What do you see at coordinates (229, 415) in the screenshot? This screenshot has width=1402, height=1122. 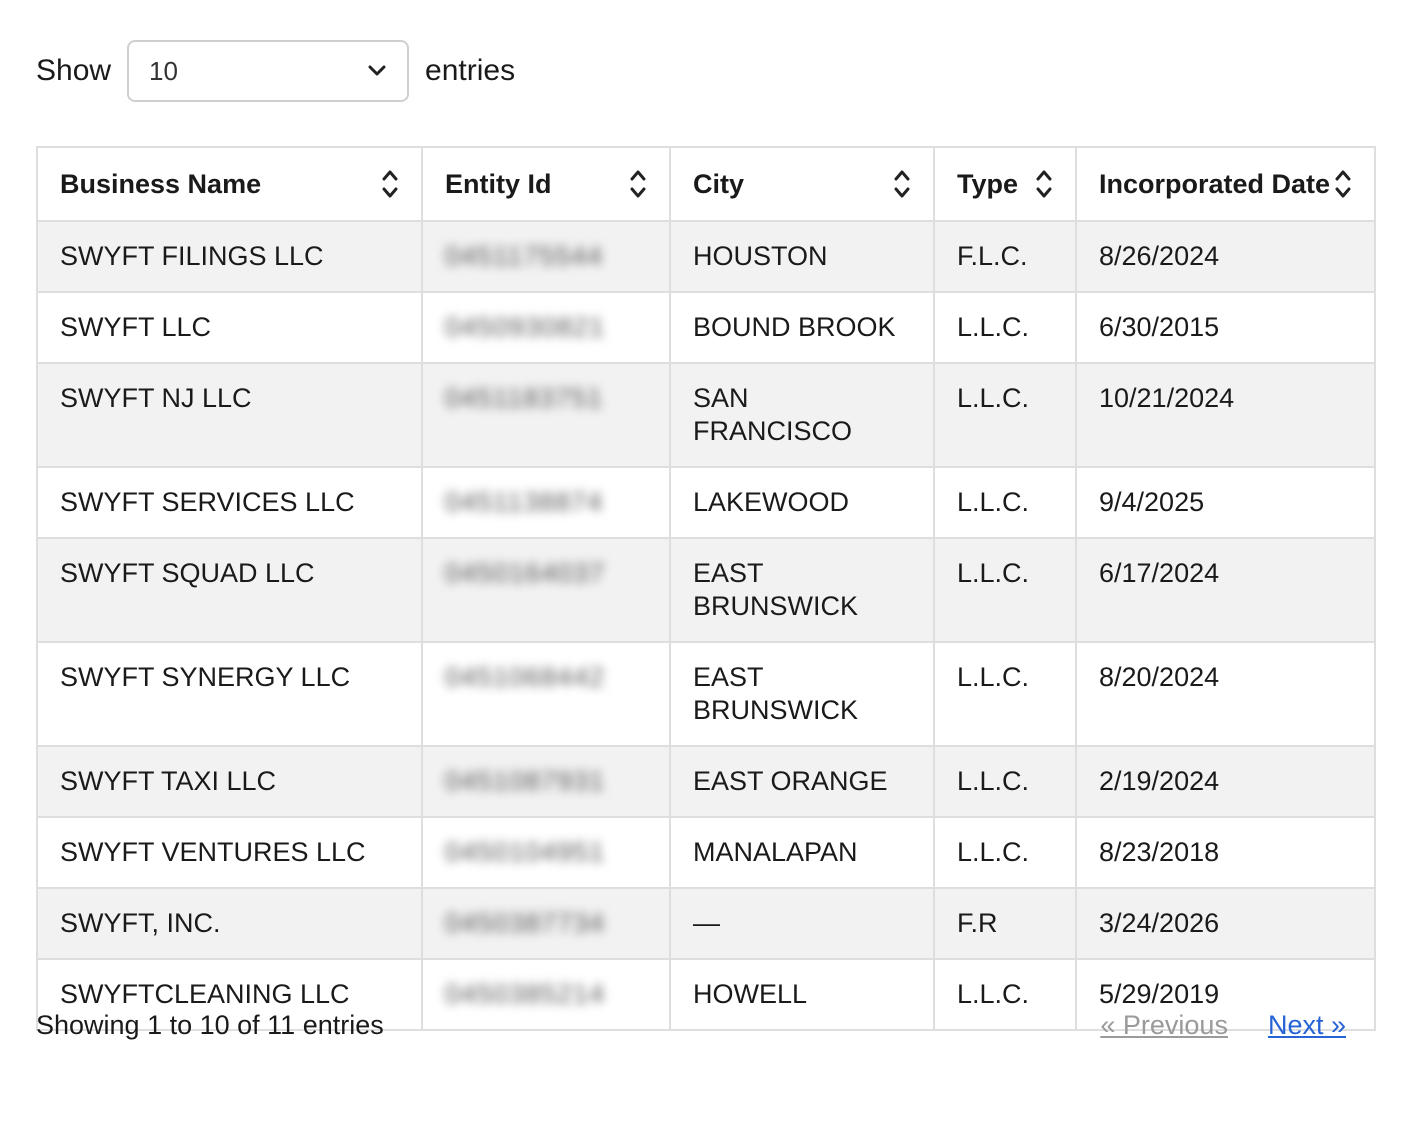 I see `business-name-cell: SWYFT NJ LLC` at bounding box center [229, 415].